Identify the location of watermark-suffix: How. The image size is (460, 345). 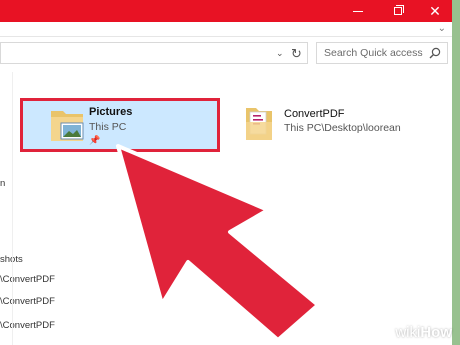
(436, 332).